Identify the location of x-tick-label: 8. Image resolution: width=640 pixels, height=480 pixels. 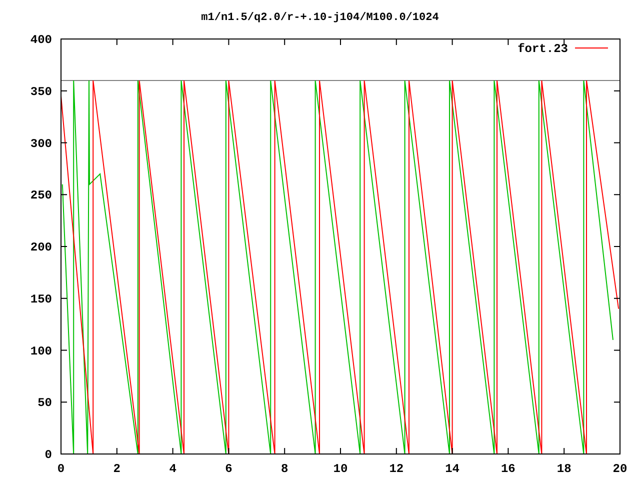
(284, 469).